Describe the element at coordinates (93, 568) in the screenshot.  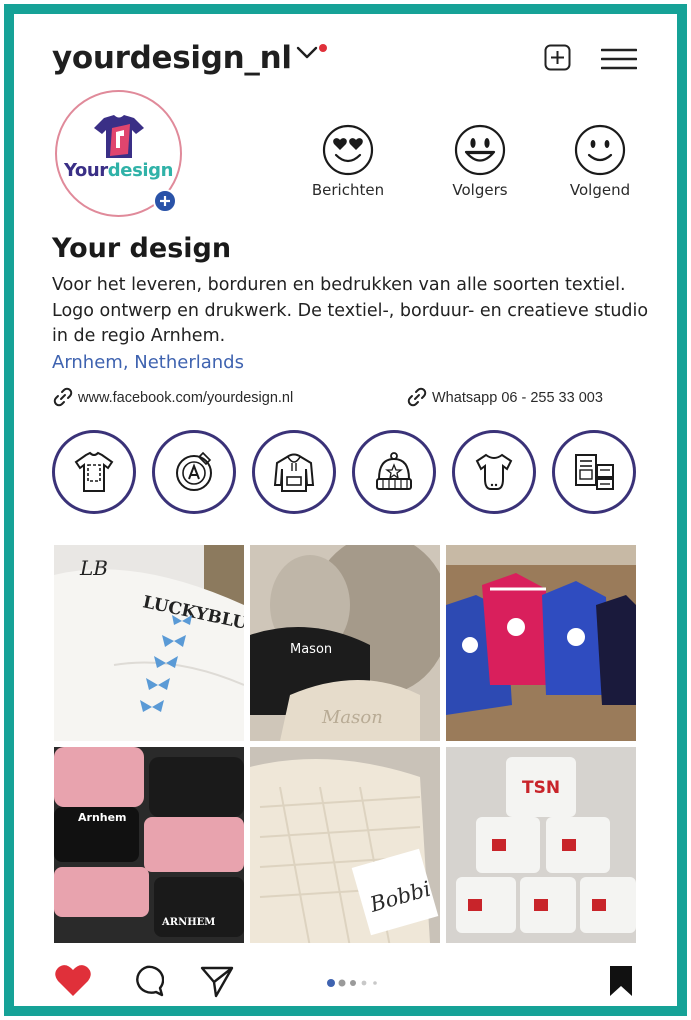
I see `post-monogram: LB` at that location.